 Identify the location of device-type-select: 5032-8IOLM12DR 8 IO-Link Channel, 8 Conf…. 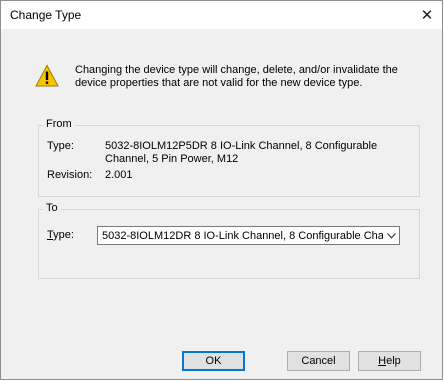
(248, 235).